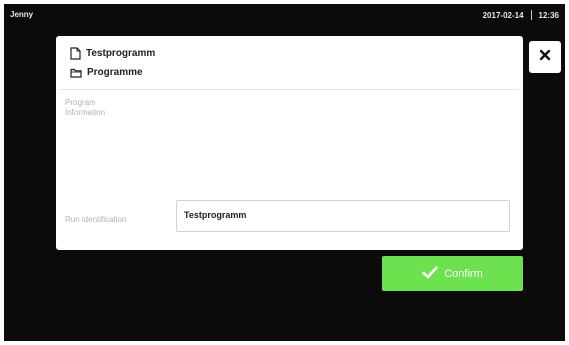 The image size is (569, 345). What do you see at coordinates (75, 53) in the screenshot?
I see `file-icon` at bounding box center [75, 53].